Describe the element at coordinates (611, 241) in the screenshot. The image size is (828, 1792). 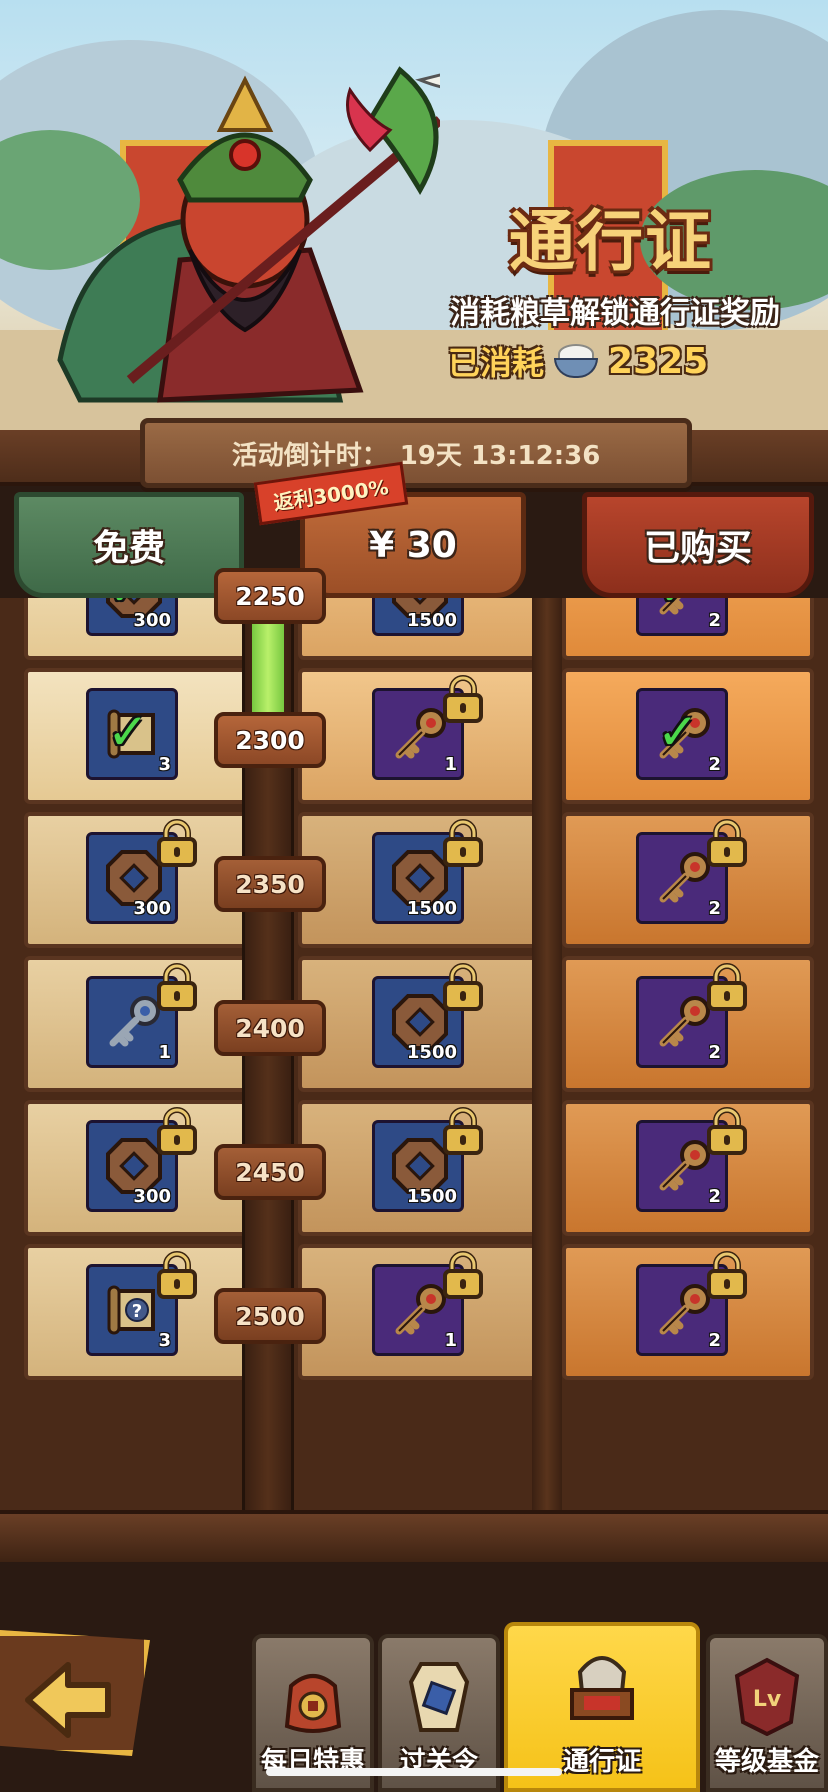
I see `pass-title: 通行证` at that location.